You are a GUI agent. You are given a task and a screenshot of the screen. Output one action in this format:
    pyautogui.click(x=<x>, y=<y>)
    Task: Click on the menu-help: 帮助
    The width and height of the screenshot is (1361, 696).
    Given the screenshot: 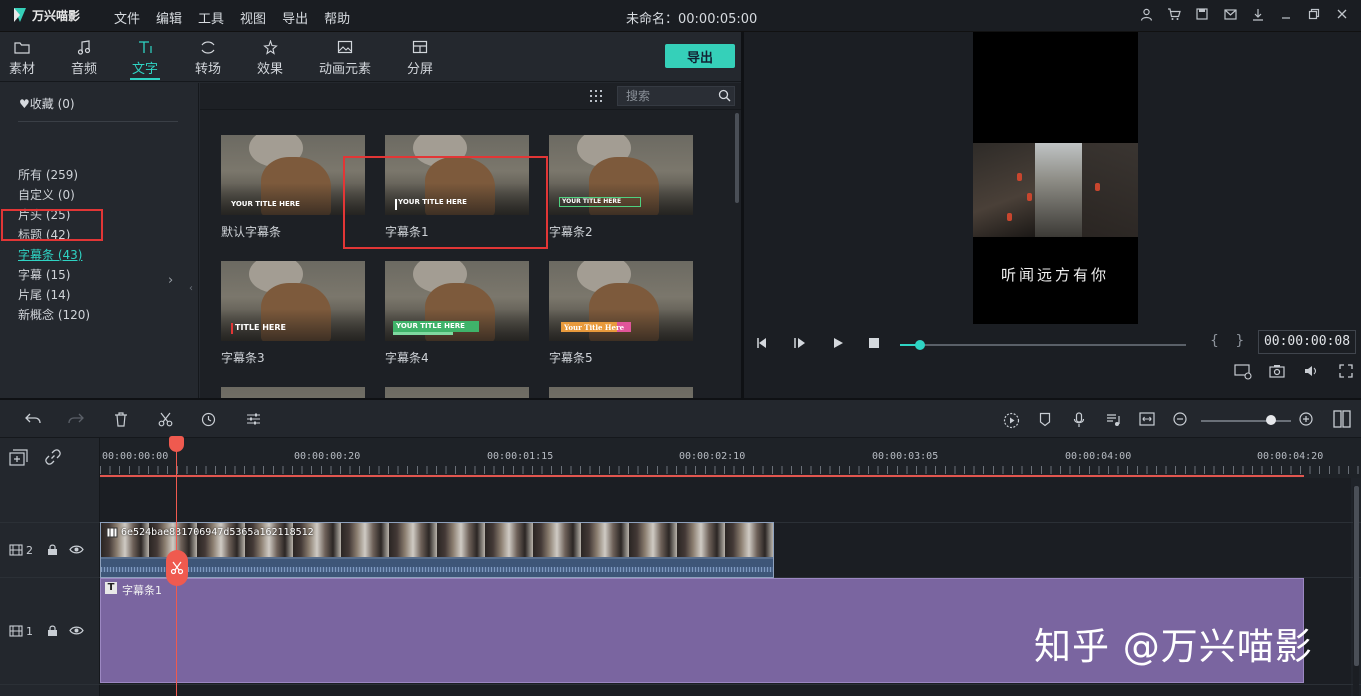 What is the action you would take?
    pyautogui.click(x=337, y=17)
    